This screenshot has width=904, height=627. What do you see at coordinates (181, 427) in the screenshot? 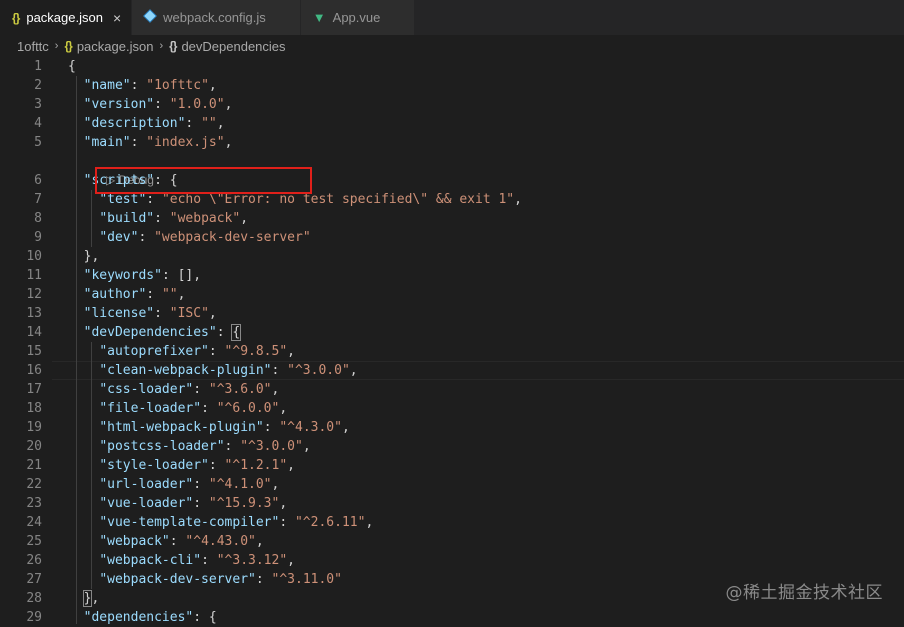
I see `json-key: "html-webpack-plugin"` at bounding box center [181, 427].